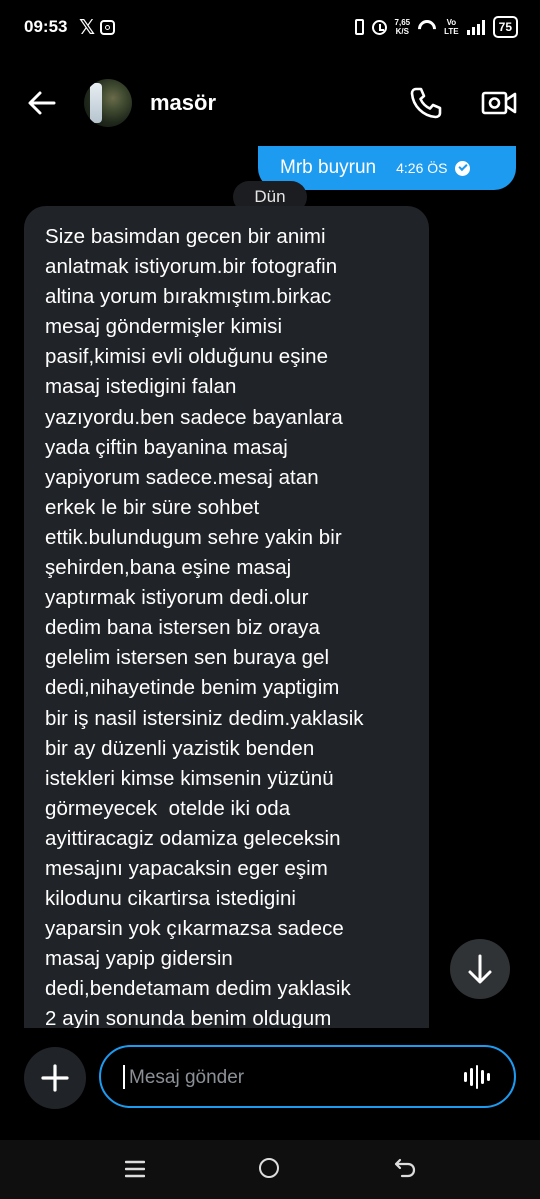  I want to click on signal-icon, so click(475, 27).